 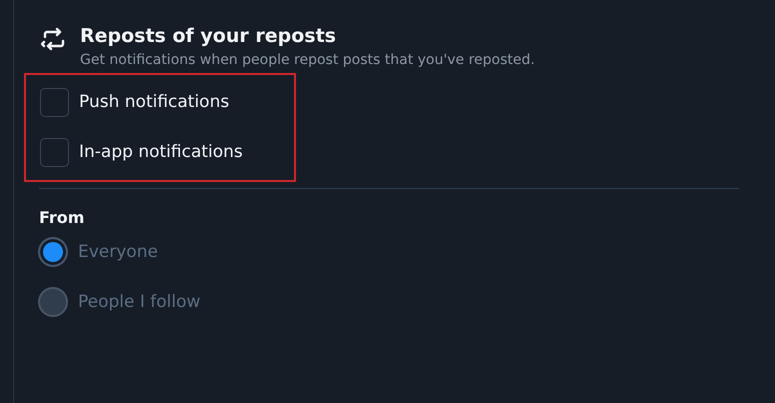 What do you see at coordinates (307, 60) in the screenshot?
I see `section-description: Get notifications when people repost posts that you've reposted.` at bounding box center [307, 60].